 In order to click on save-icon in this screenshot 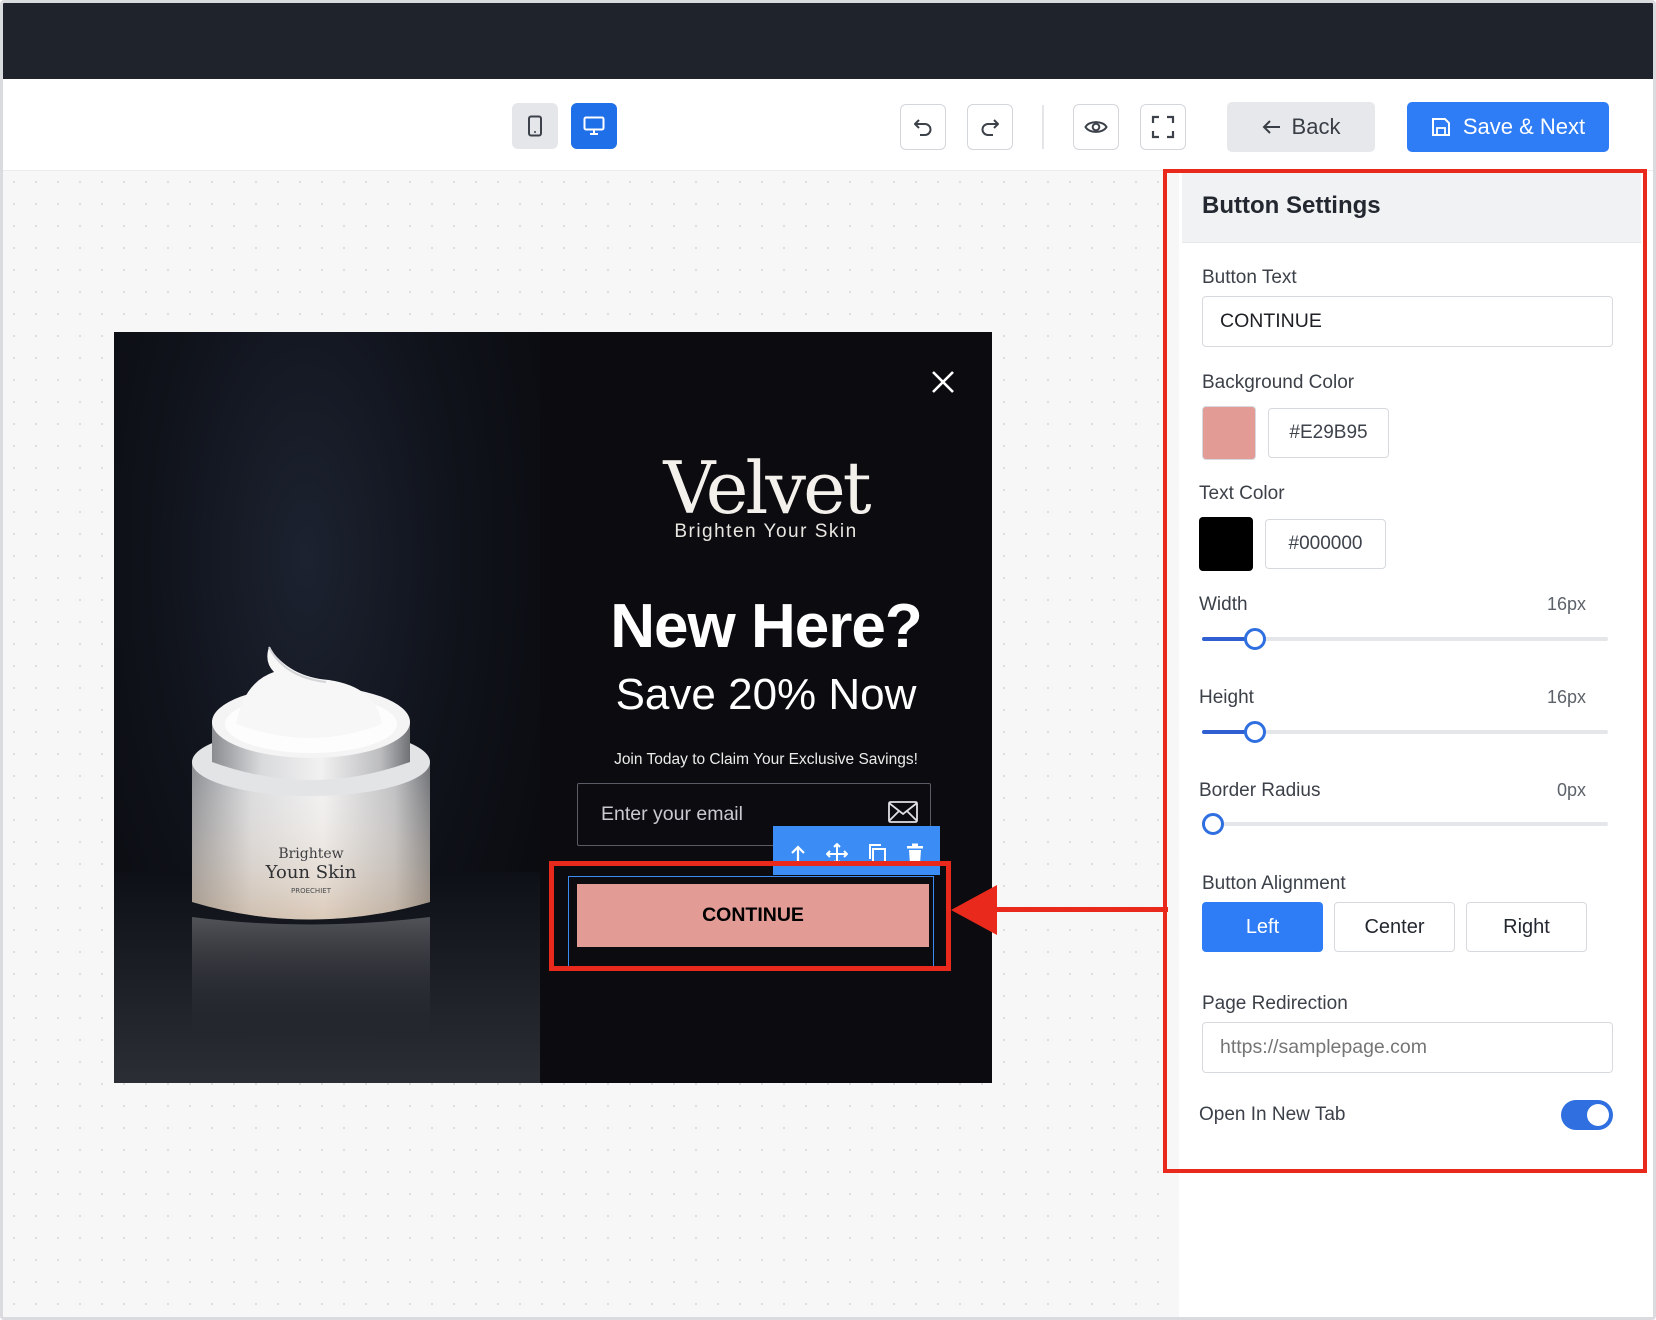, I will do `click(1440, 127)`.